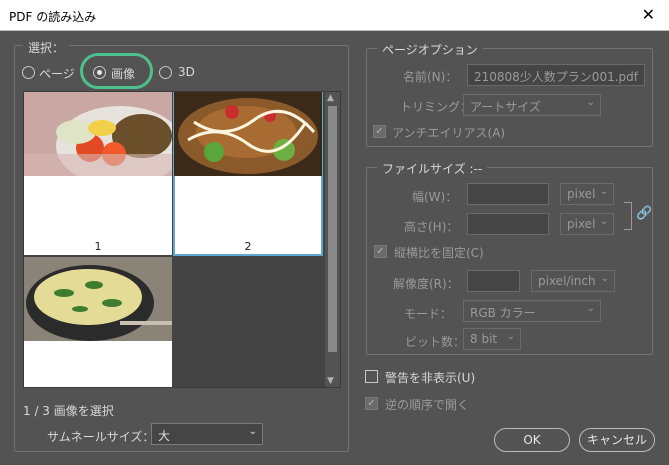 The width and height of the screenshot is (669, 465). Describe the element at coordinates (648, 15) in the screenshot. I see `close-icon: ✕` at that location.